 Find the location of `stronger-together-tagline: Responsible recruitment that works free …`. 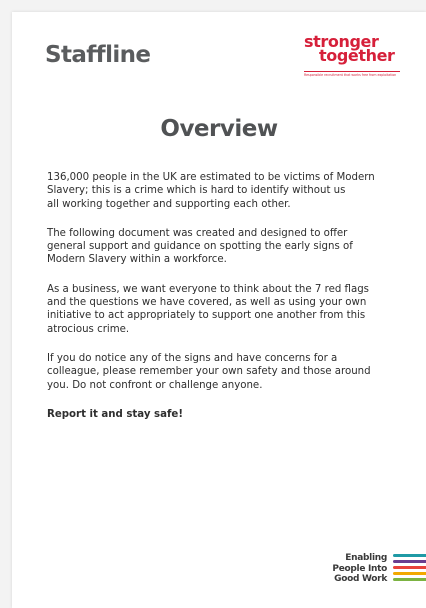

stronger-together-tagline: Responsible recruitment that works free … is located at coordinates (352, 74).